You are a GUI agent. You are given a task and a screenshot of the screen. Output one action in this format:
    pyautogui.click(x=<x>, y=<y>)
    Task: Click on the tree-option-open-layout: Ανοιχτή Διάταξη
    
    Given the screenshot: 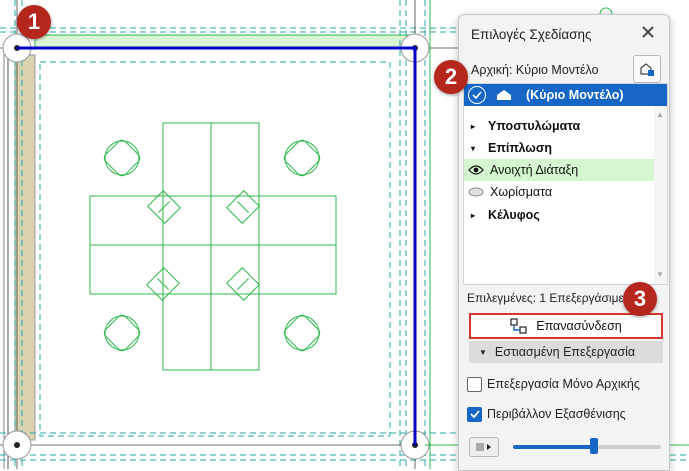 What is the action you would take?
    pyautogui.click(x=559, y=170)
    